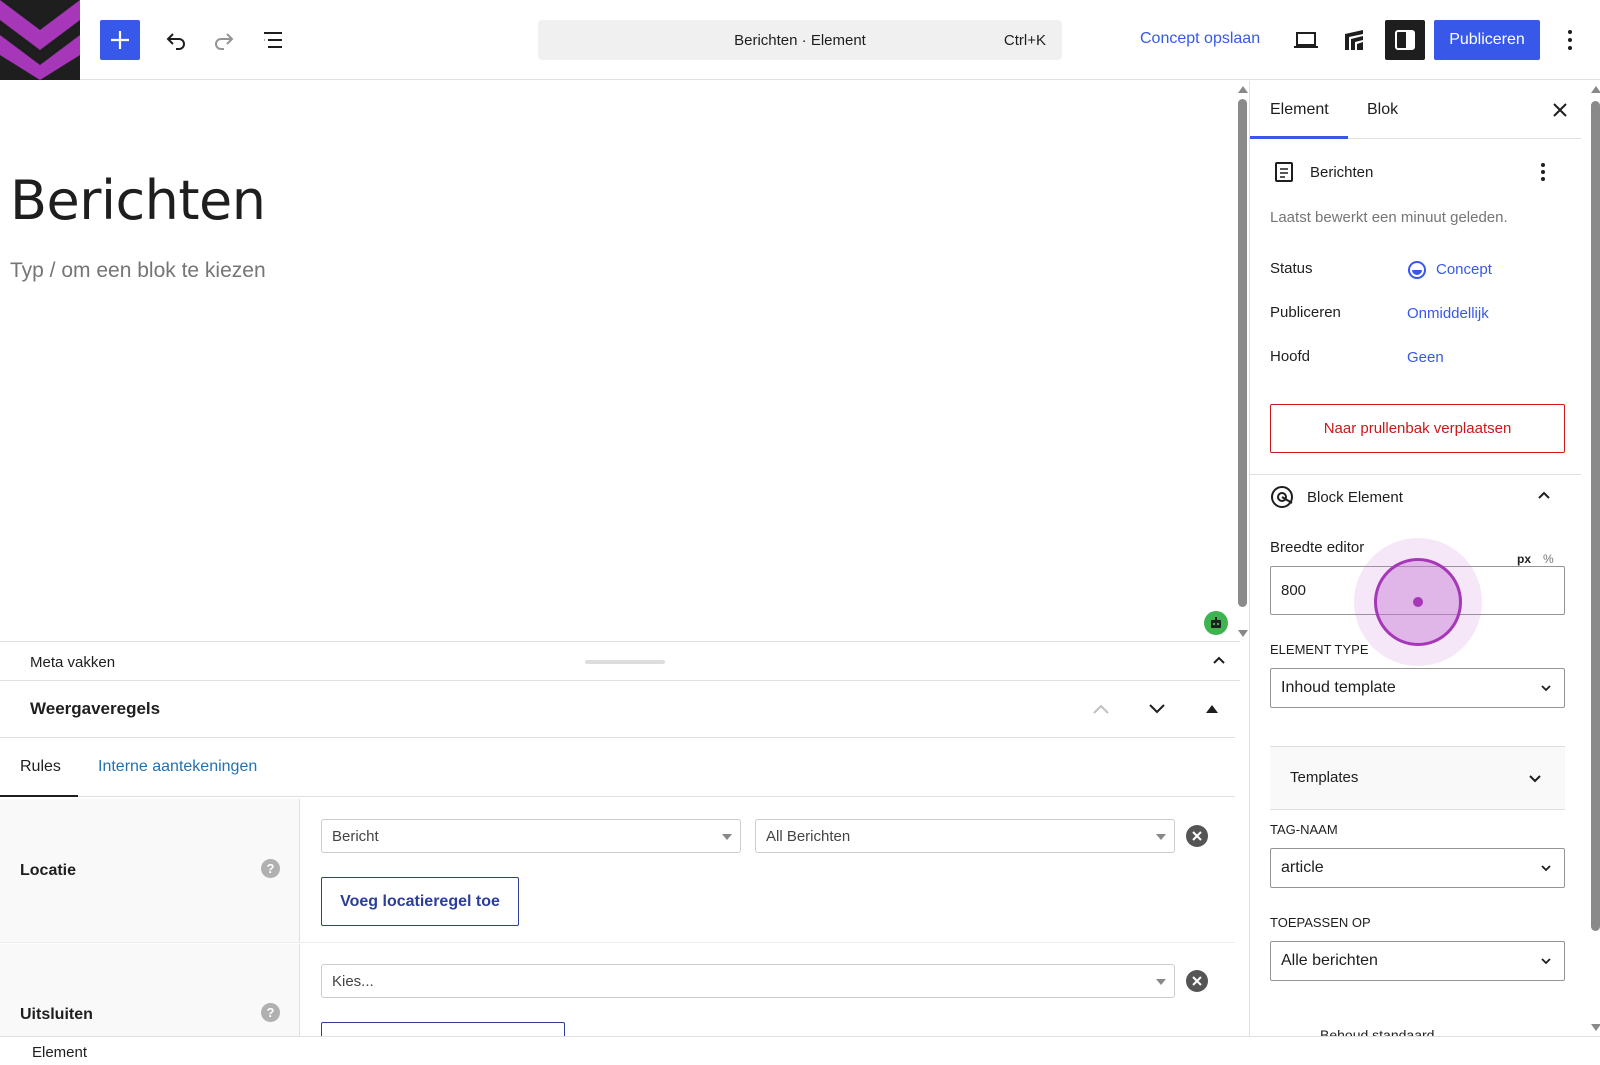  I want to click on redo-icon, so click(224, 40).